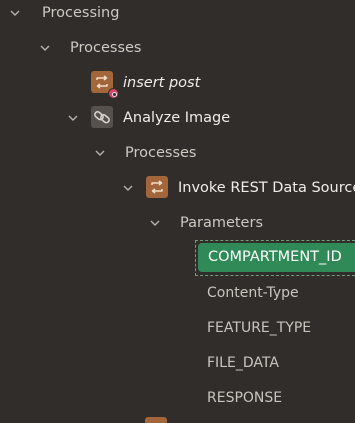  What do you see at coordinates (244, 398) in the screenshot?
I see `tree-node-param: RESPONSE` at bounding box center [244, 398].